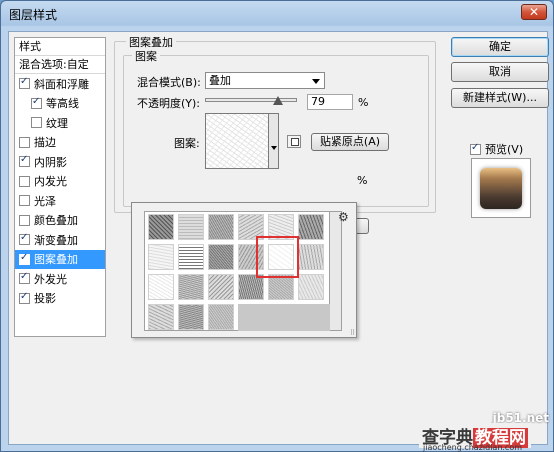 This screenshot has width=554, height=452. What do you see at coordinates (45, 299) in the screenshot?
I see `style-item-label: 投影` at bounding box center [45, 299].